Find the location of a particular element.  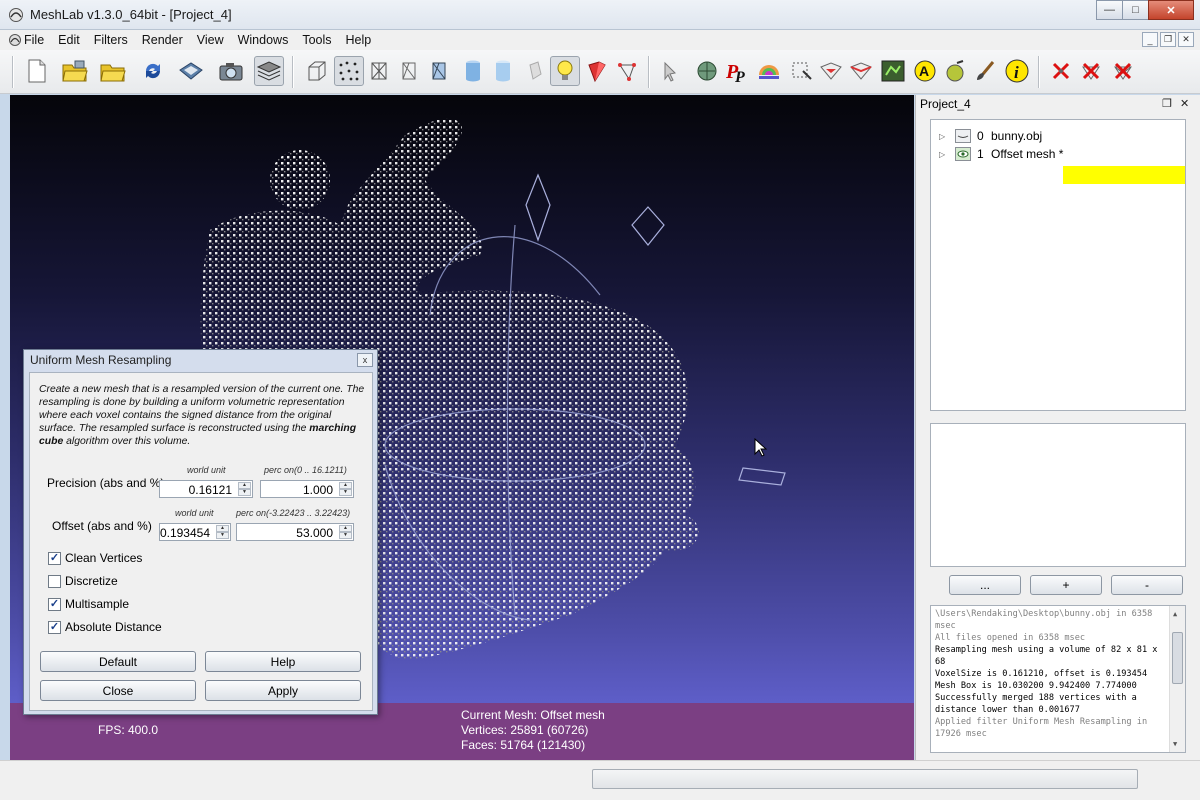

precision-perc-input: 1.000 ▲ ▼ is located at coordinates (307, 489).